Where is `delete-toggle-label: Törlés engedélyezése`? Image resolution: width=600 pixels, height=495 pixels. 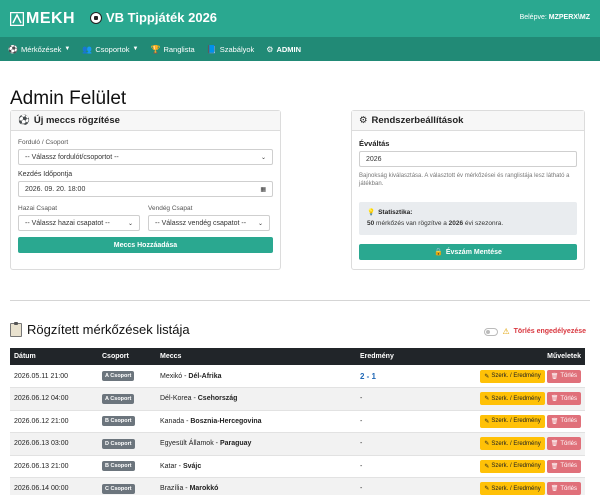 delete-toggle-label: Törlés engedélyezése is located at coordinates (550, 331).